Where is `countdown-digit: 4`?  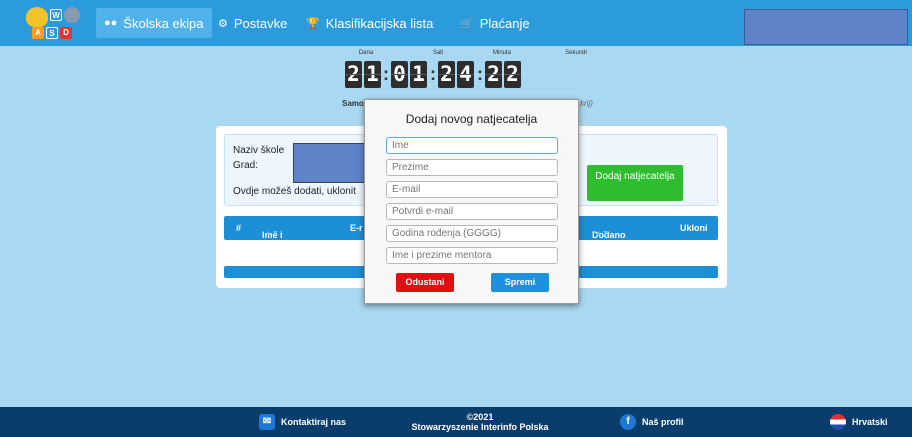
countdown-digit: 4 is located at coordinates (465, 74).